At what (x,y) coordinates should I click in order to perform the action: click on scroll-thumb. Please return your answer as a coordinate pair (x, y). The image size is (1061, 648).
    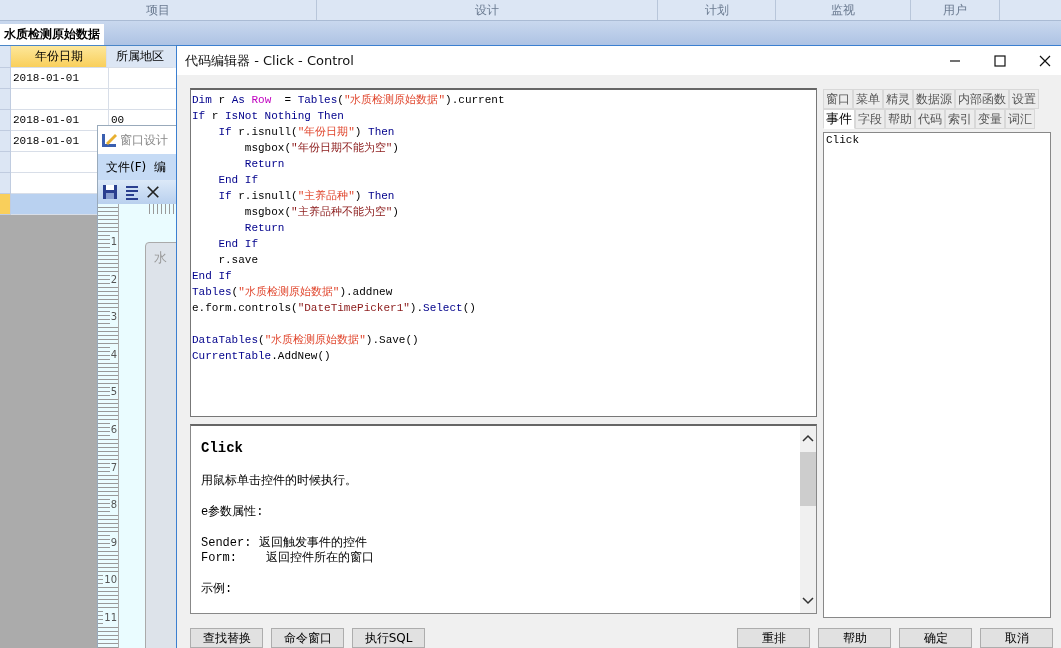
    Looking at the image, I should click on (808, 479).